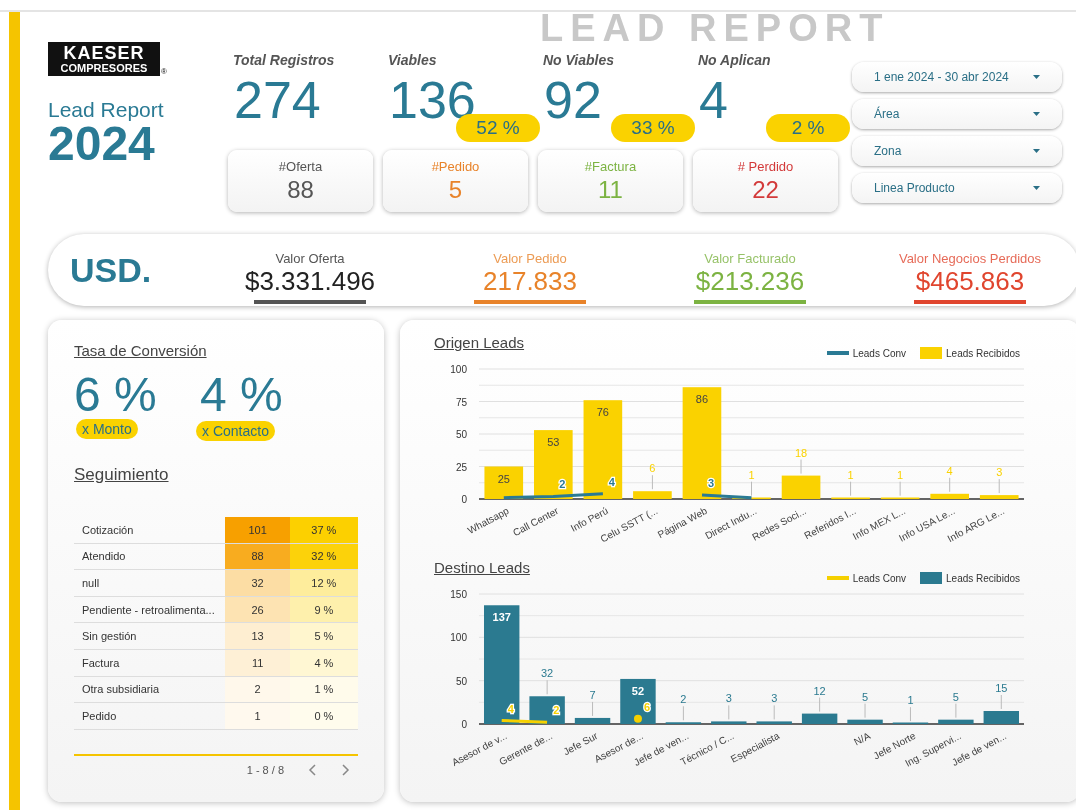 The width and height of the screenshot is (1076, 810). Describe the element at coordinates (480, 342) in the screenshot. I see `chart-title: Origen Leads` at that location.